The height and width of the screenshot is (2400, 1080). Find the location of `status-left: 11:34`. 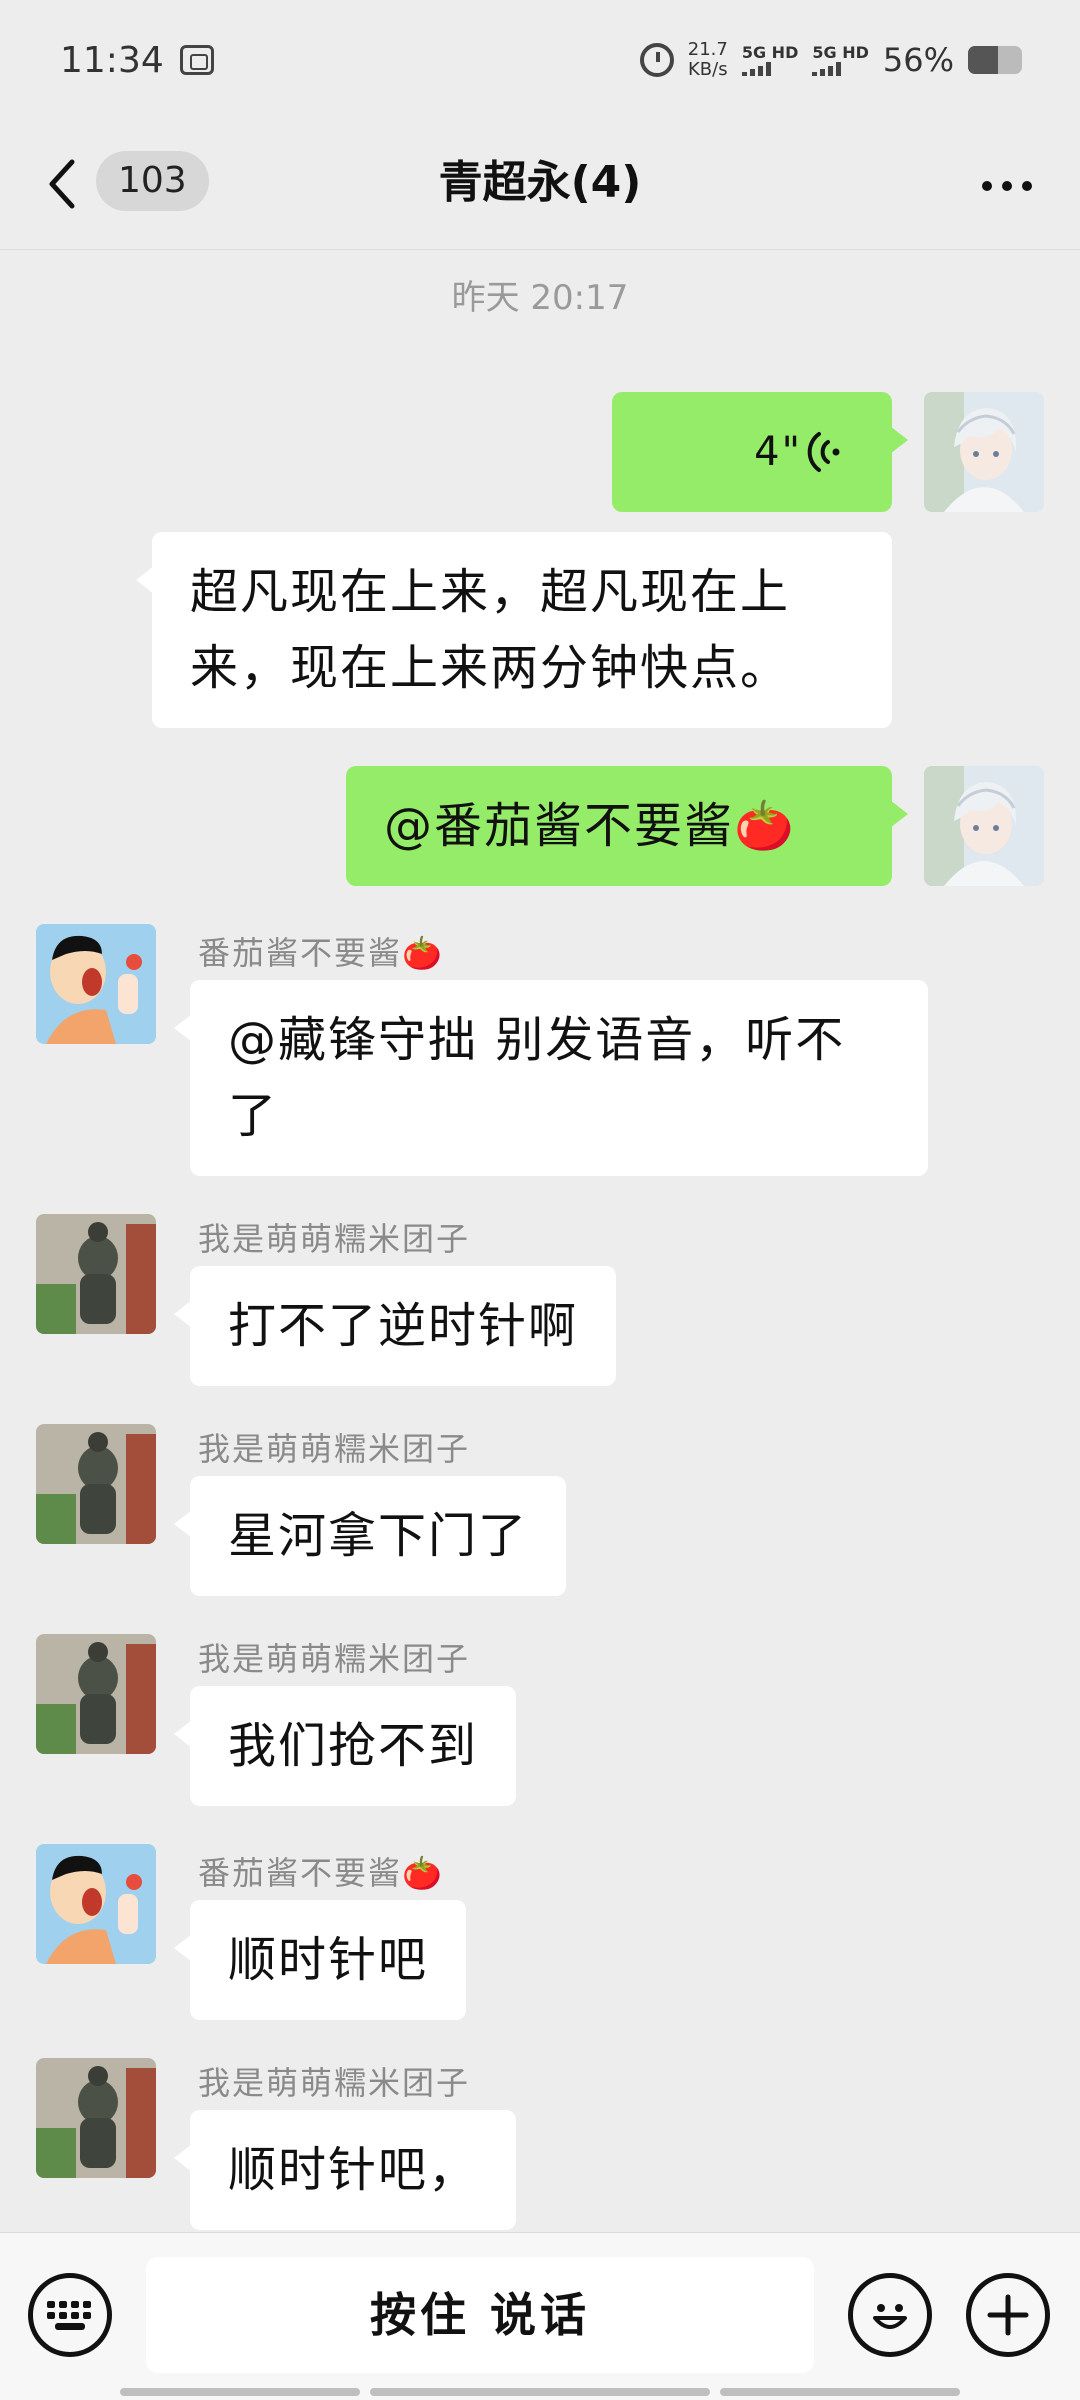

status-left: 11:34 is located at coordinates (137, 60).